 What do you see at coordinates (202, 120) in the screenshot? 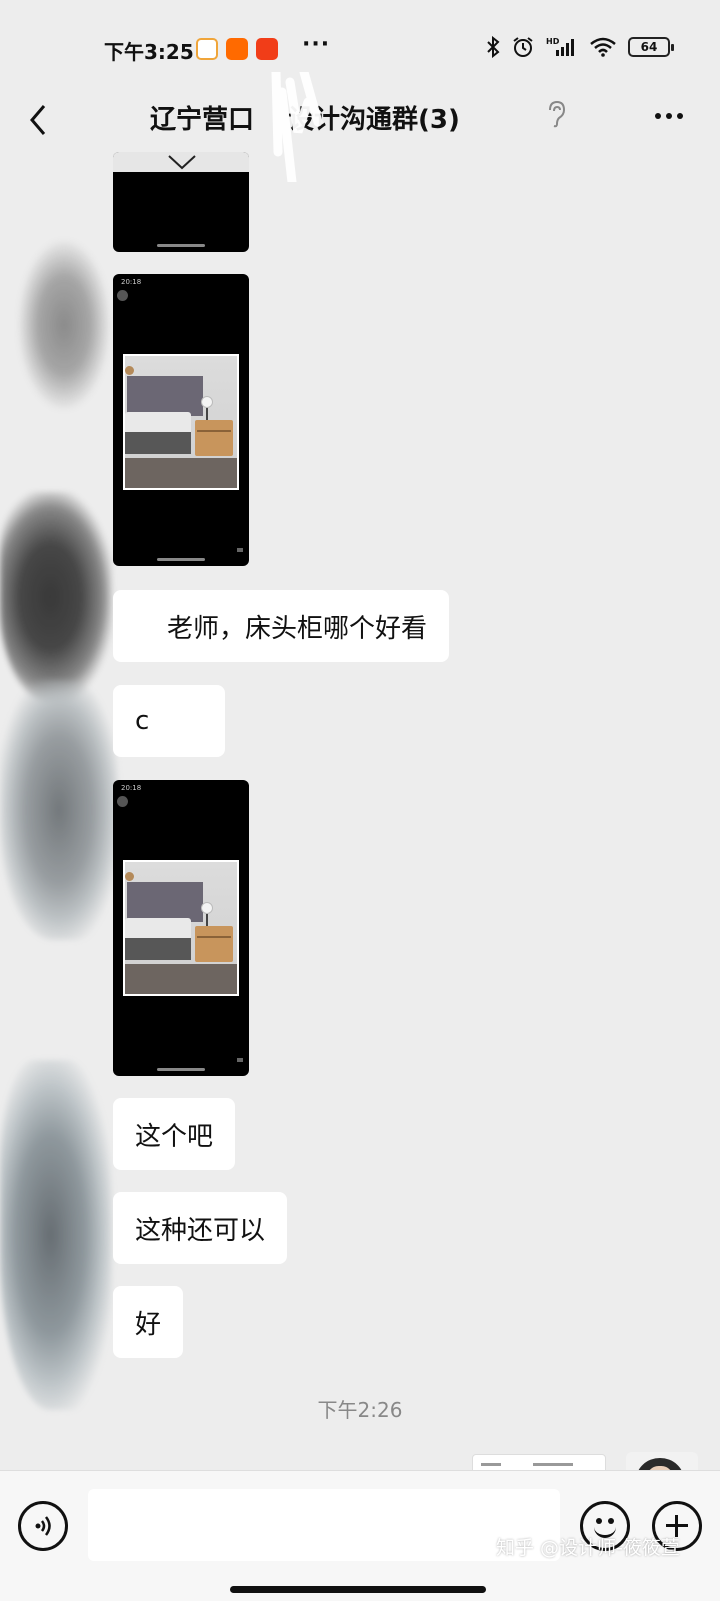
I see `chat-title-part1: 辽宁营口` at bounding box center [202, 120].